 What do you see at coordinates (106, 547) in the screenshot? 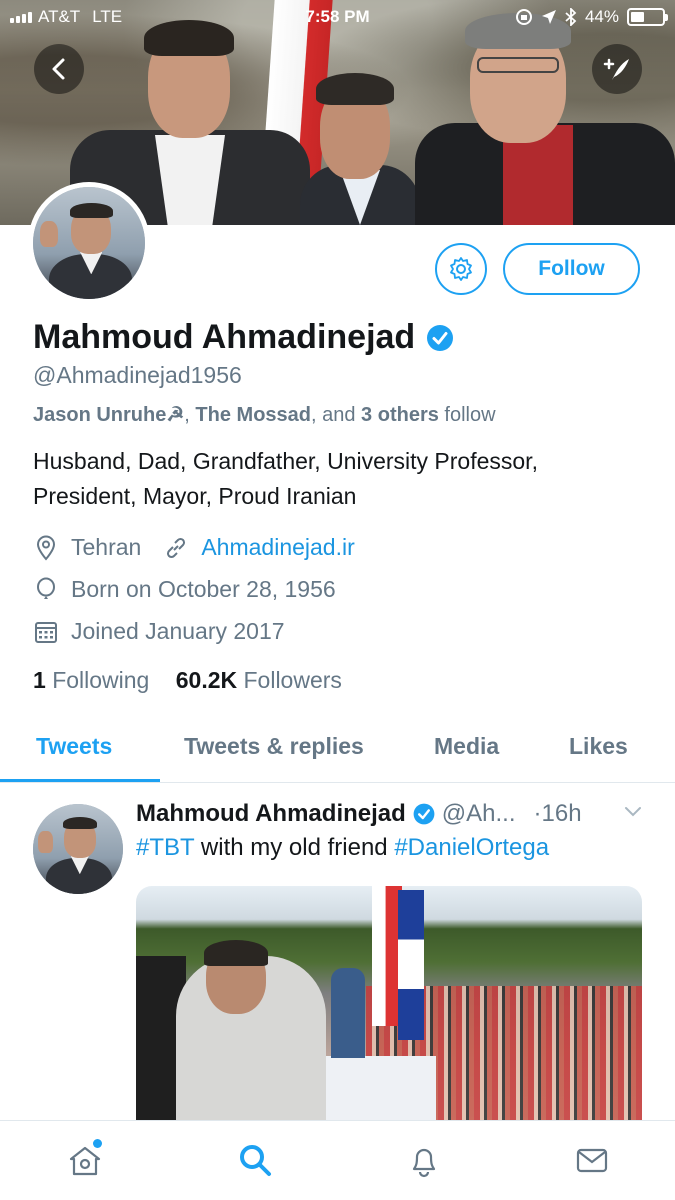
I see `profile-location: Tehran` at bounding box center [106, 547].